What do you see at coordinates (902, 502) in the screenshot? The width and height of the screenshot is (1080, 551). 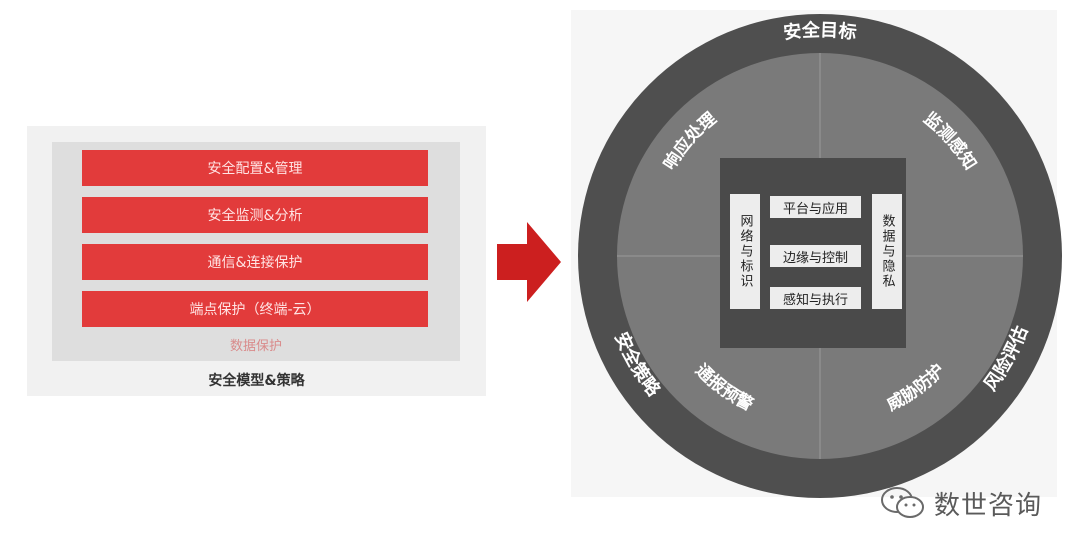 I see `wechat-icon` at bounding box center [902, 502].